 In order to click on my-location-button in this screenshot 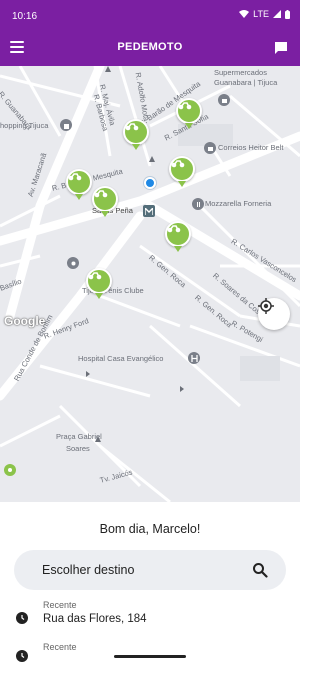, I will do `click(274, 314)`.